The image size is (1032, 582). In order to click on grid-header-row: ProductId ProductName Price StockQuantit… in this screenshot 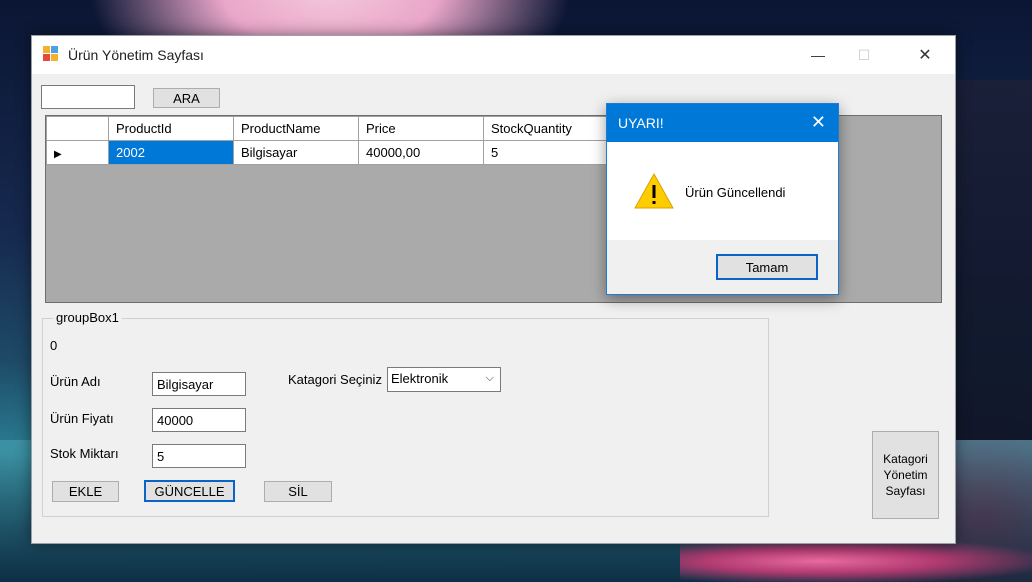, I will do `click(327, 128)`.